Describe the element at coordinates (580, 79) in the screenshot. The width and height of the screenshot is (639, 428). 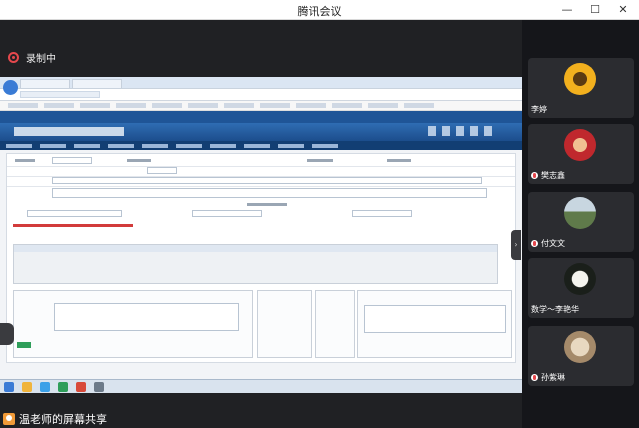
I see `sunflower-avatar` at that location.